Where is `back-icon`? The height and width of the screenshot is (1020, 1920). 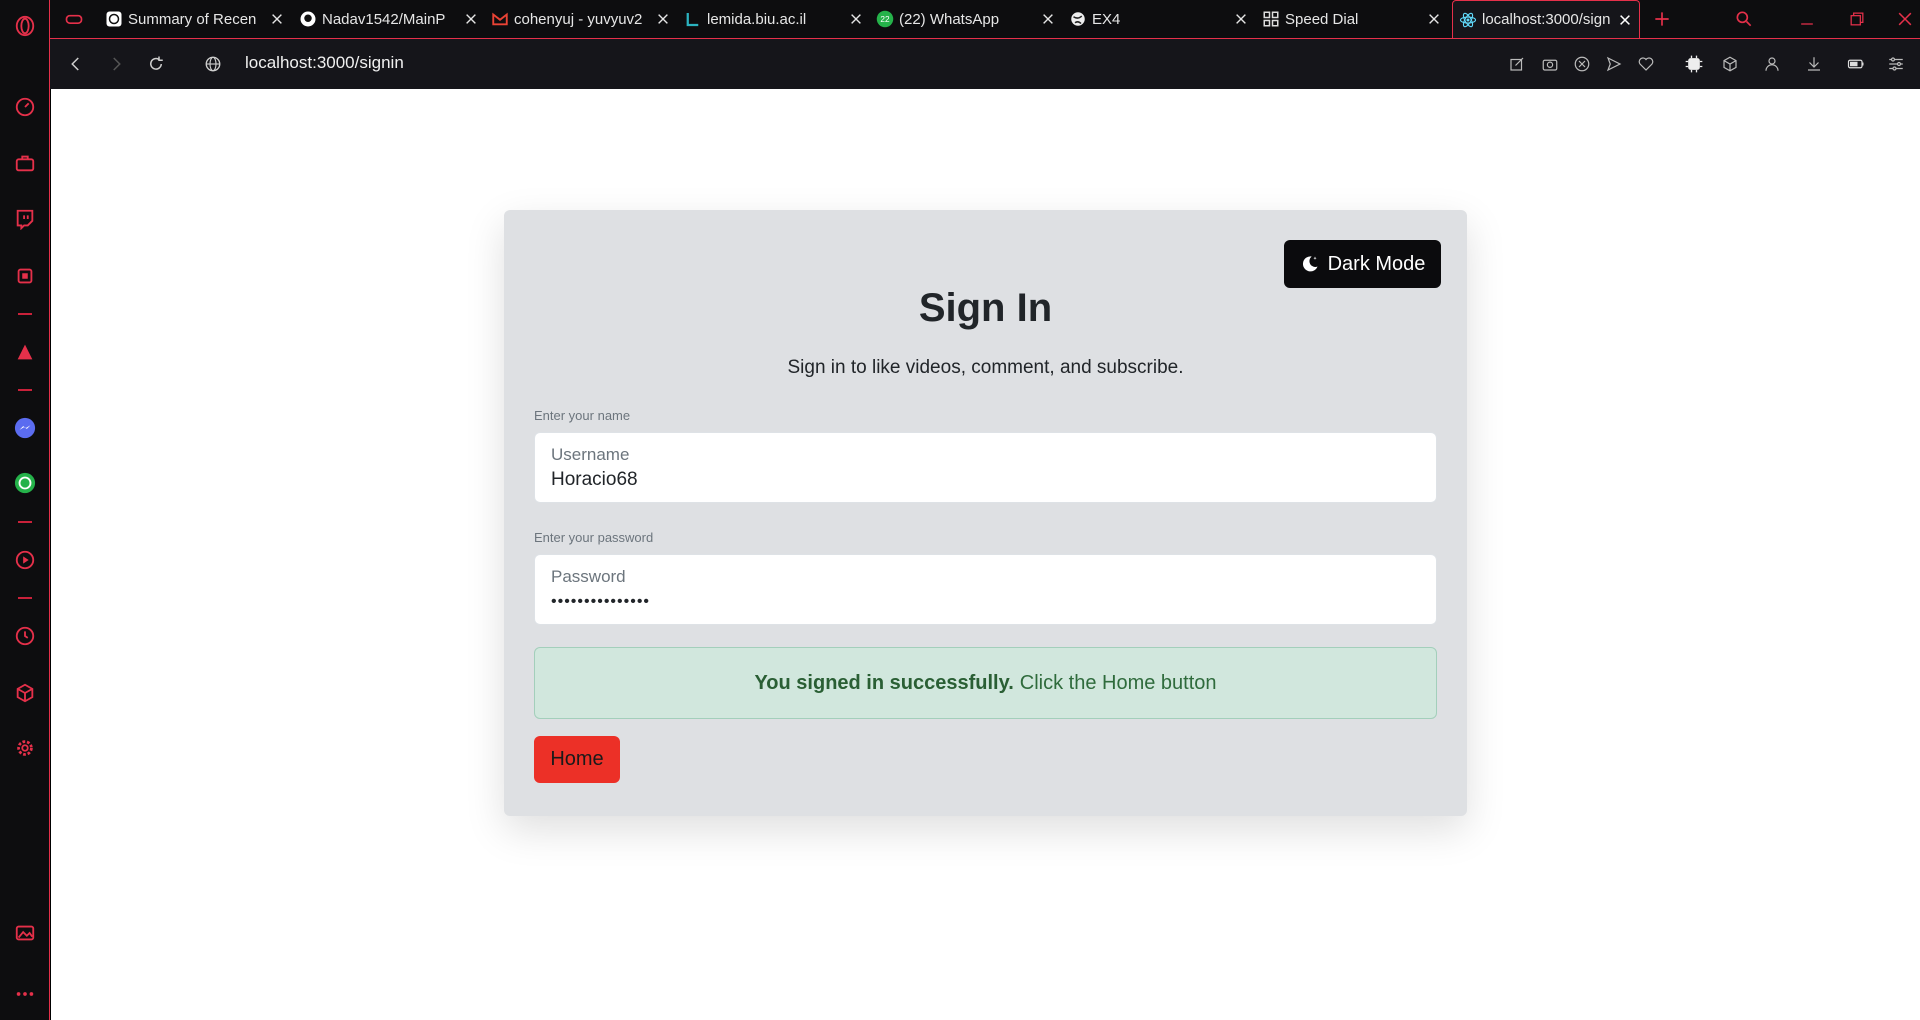 back-icon is located at coordinates (76, 64).